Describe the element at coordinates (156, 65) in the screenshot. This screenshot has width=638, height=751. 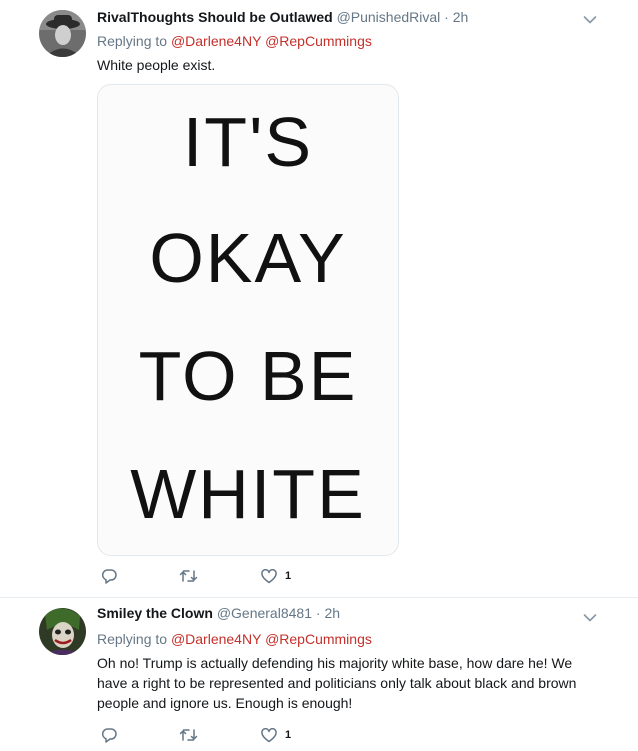
I see `tweet-text: White people exist.` at that location.